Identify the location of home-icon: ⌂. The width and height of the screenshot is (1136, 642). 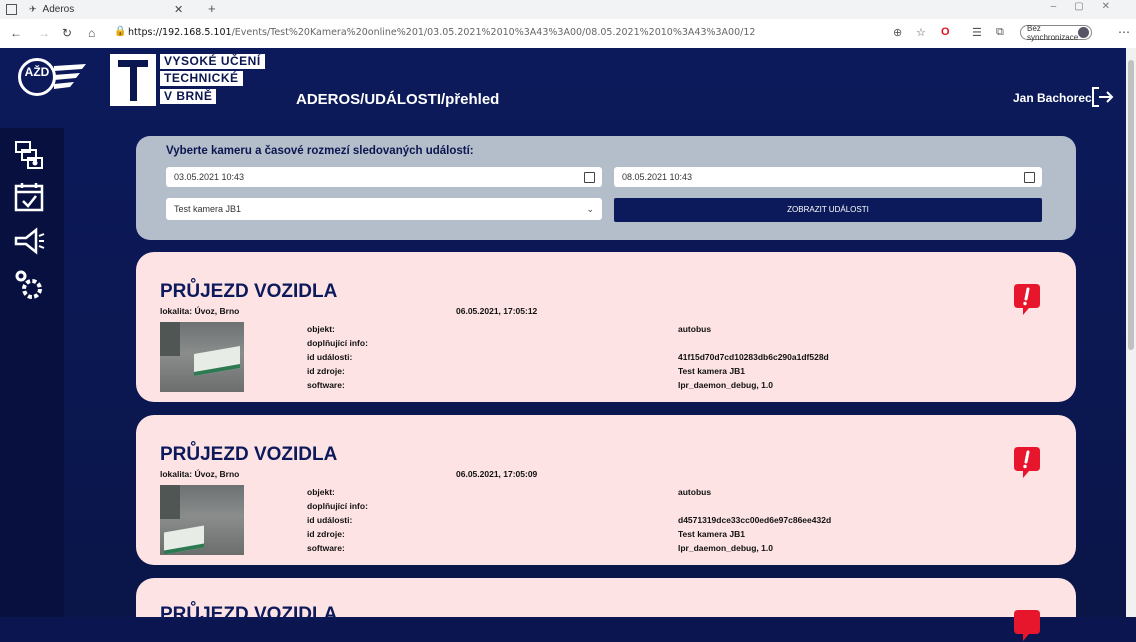
(91, 33).